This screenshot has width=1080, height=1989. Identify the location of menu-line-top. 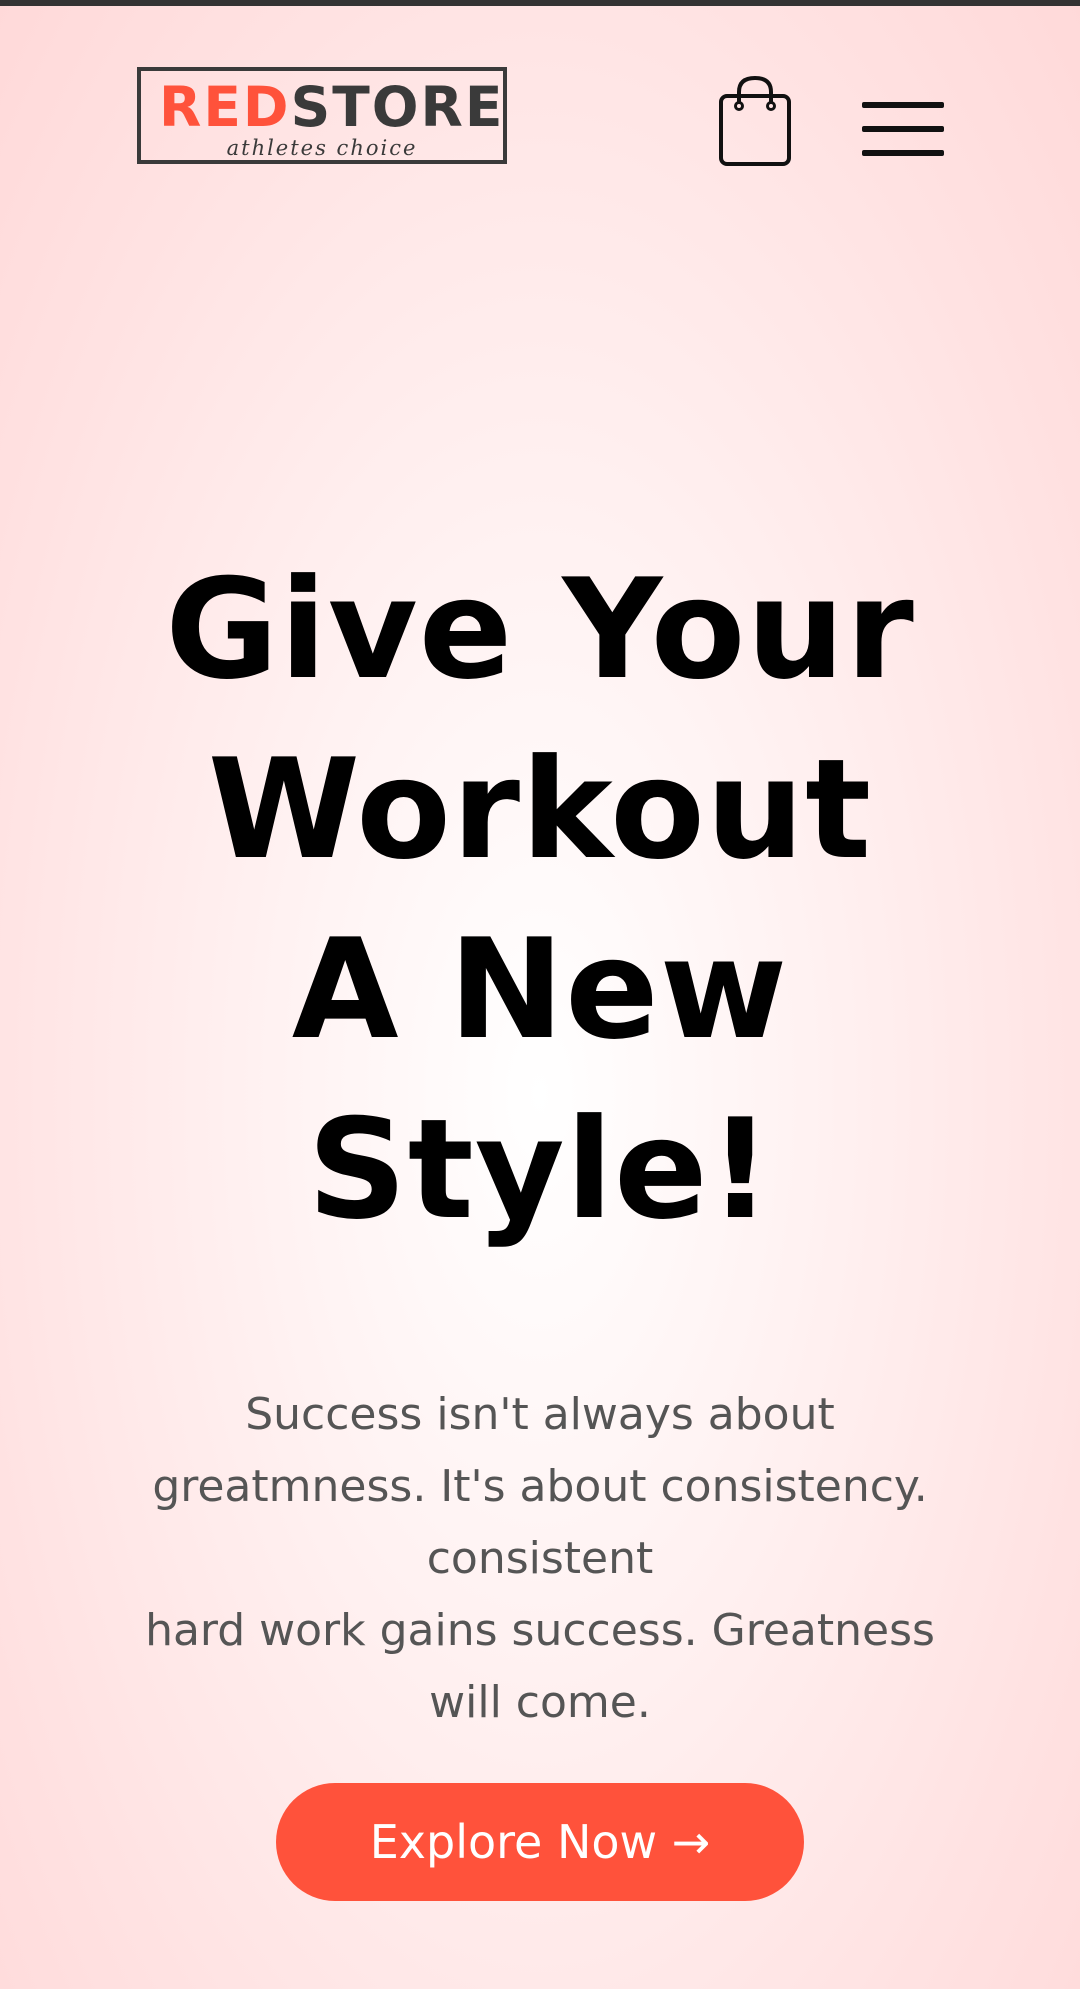
(903, 105).